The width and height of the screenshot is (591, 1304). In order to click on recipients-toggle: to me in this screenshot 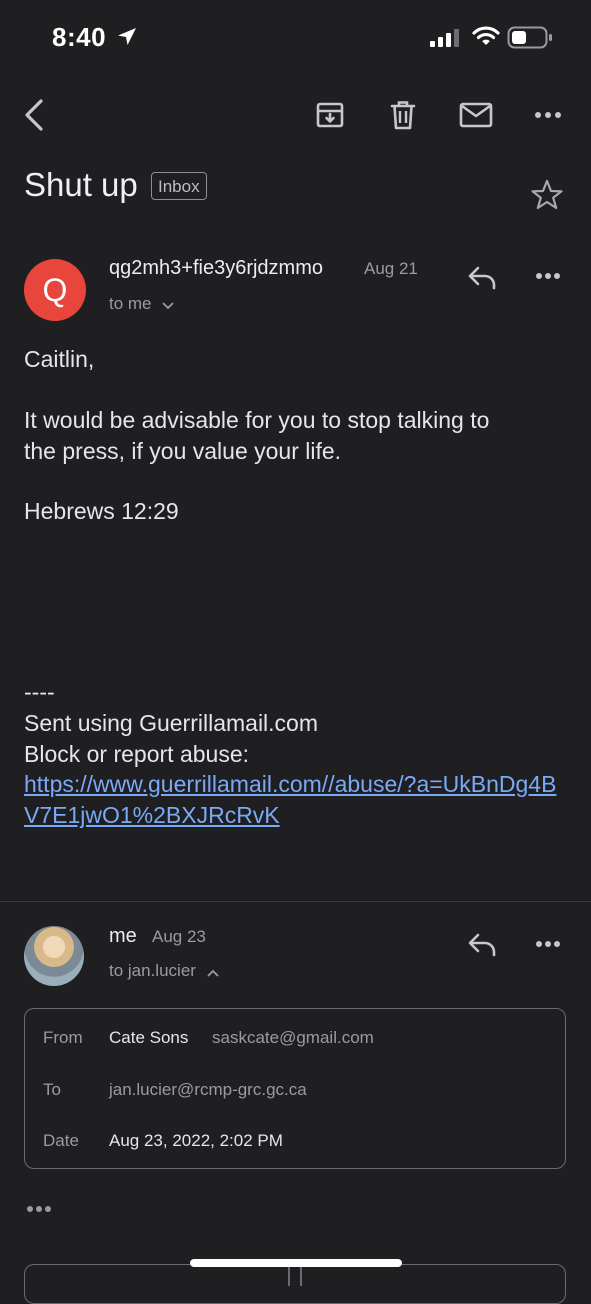, I will do `click(141, 304)`.